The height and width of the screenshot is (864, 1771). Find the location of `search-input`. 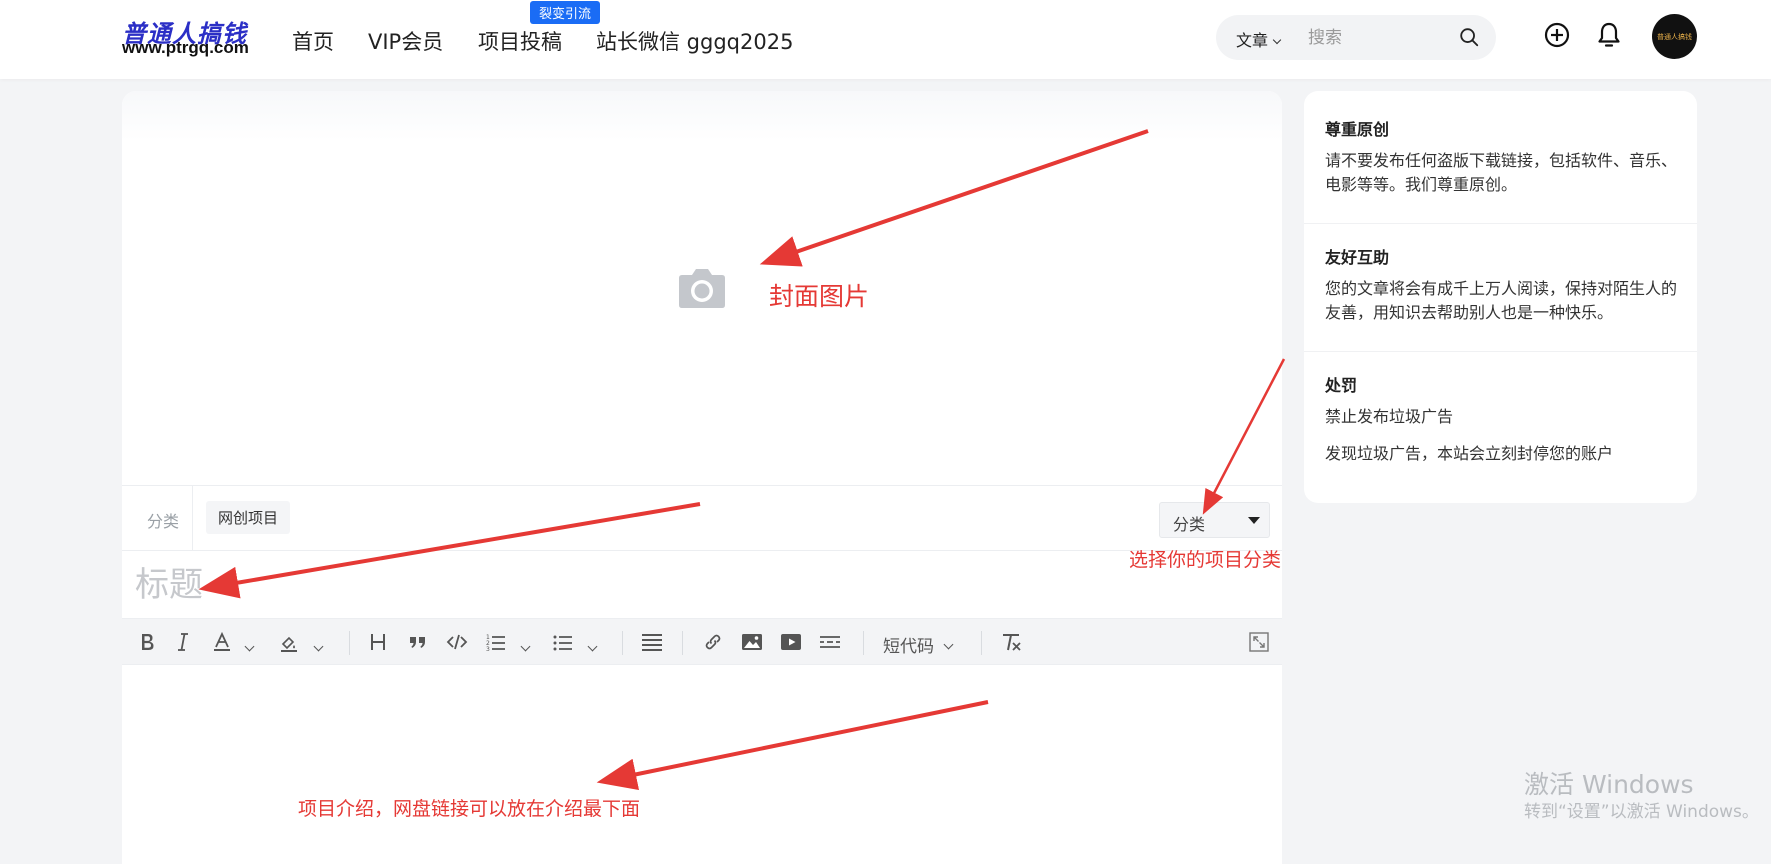

search-input is located at coordinates (1383, 37).